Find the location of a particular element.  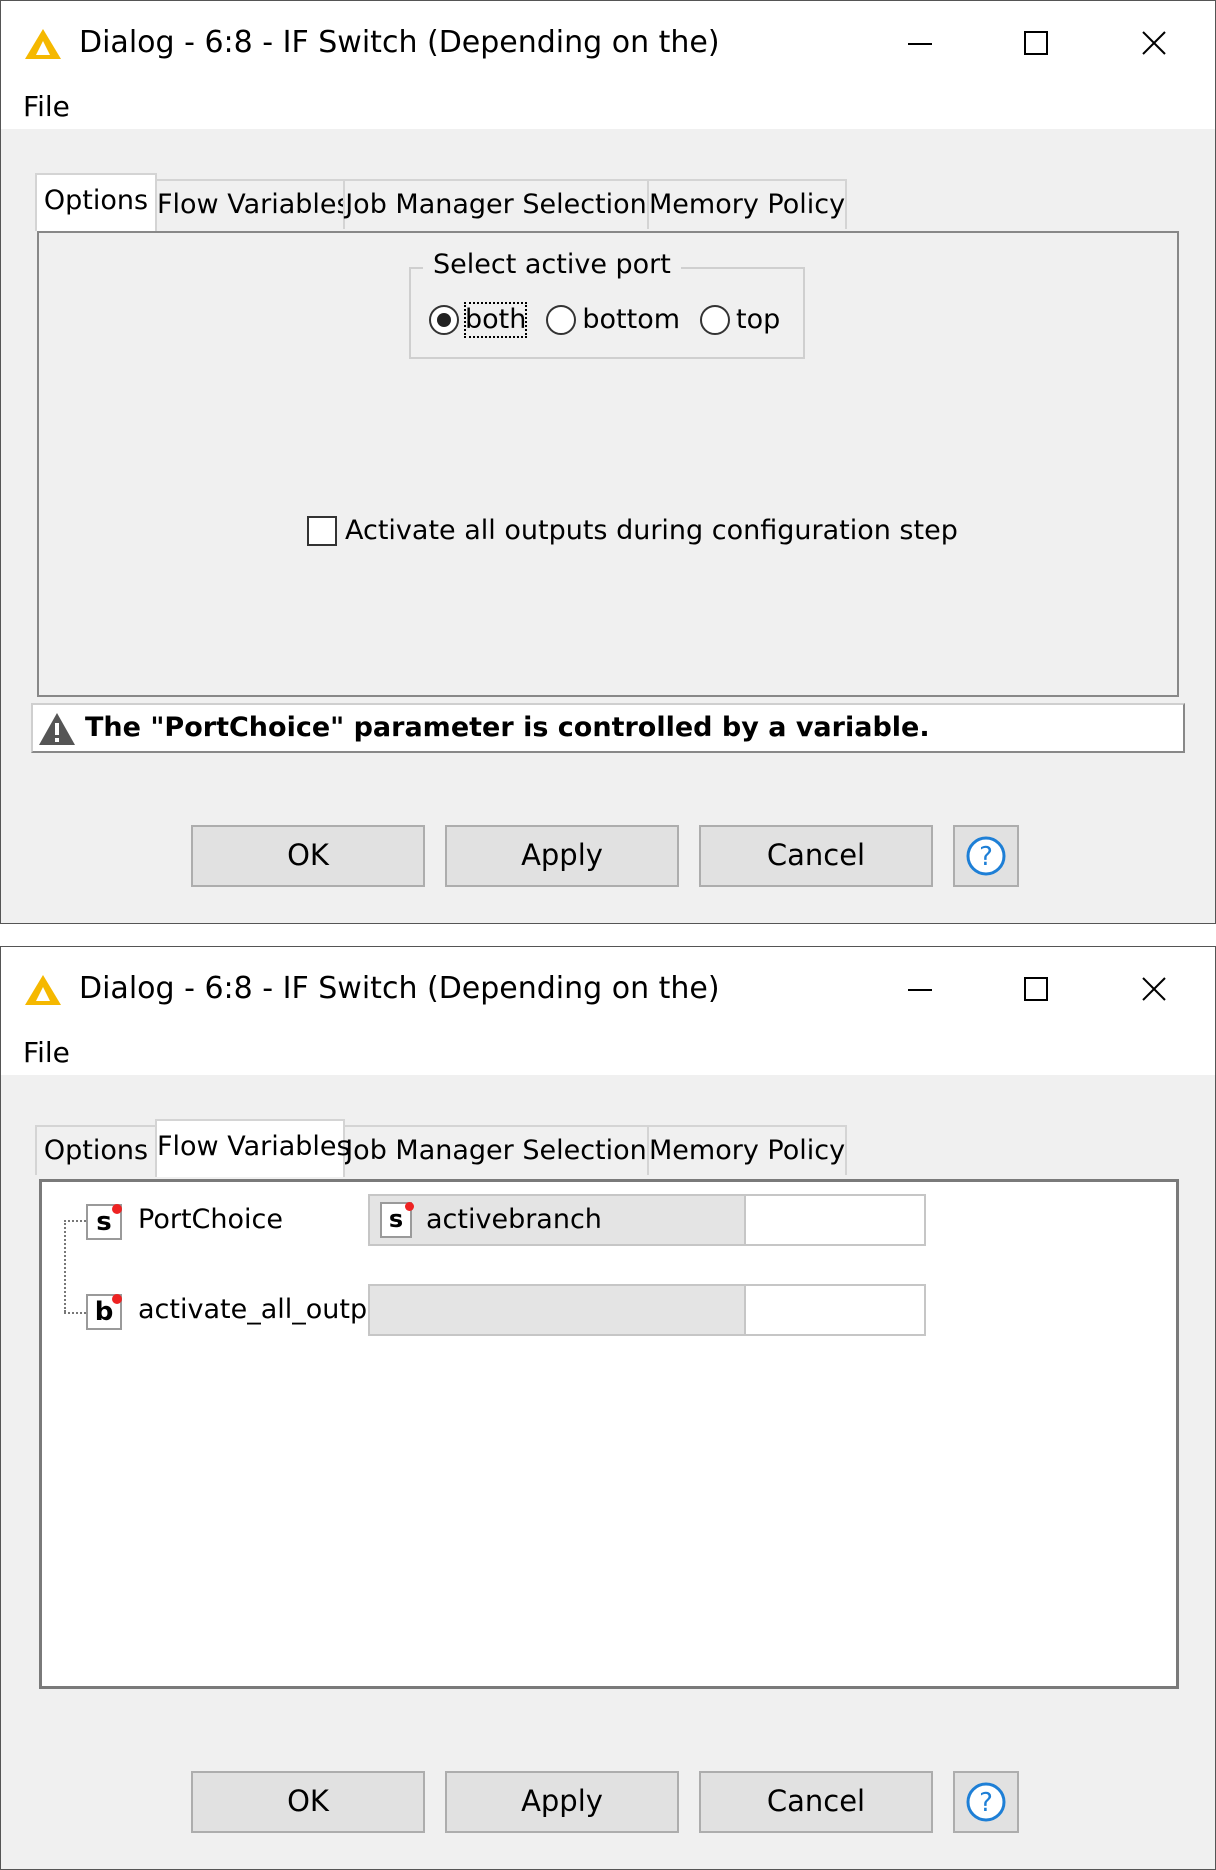

radio-top-label: top is located at coordinates (758, 320).